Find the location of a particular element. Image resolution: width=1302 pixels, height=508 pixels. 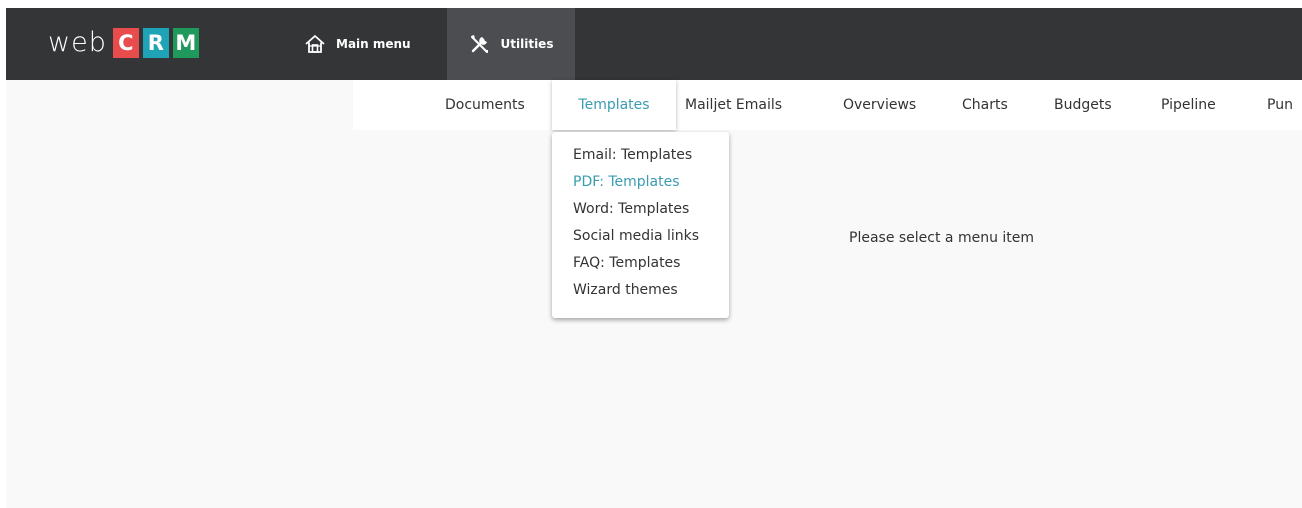

utilities-button: Utilities is located at coordinates (511, 44).